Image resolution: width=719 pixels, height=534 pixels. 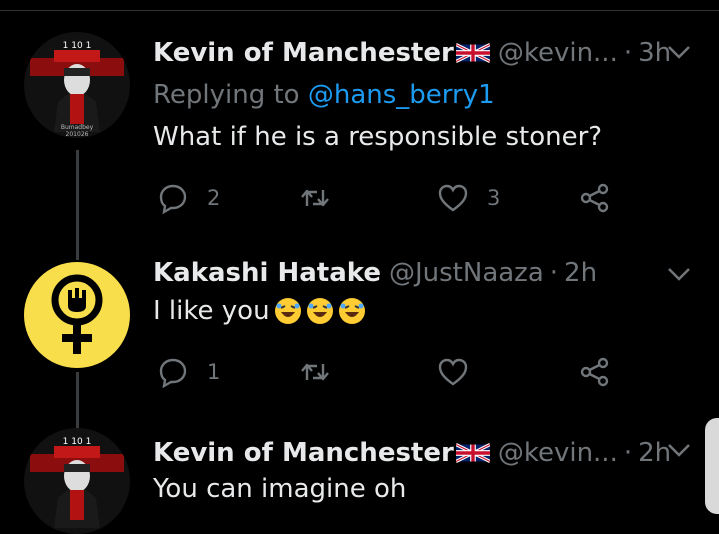 I want to click on reply-button: 1, so click(x=188, y=372).